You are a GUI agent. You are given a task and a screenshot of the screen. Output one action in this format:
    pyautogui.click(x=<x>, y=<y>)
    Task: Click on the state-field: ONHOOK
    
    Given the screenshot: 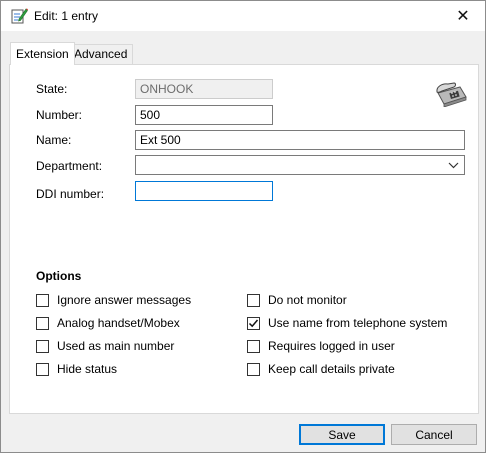 What is the action you would take?
    pyautogui.click(x=204, y=89)
    